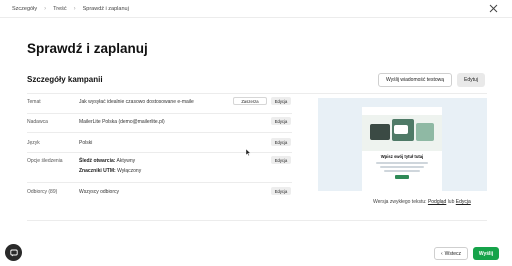 The image size is (512, 266). What do you see at coordinates (401, 129) in the screenshot?
I see `preview-tile-white` at bounding box center [401, 129].